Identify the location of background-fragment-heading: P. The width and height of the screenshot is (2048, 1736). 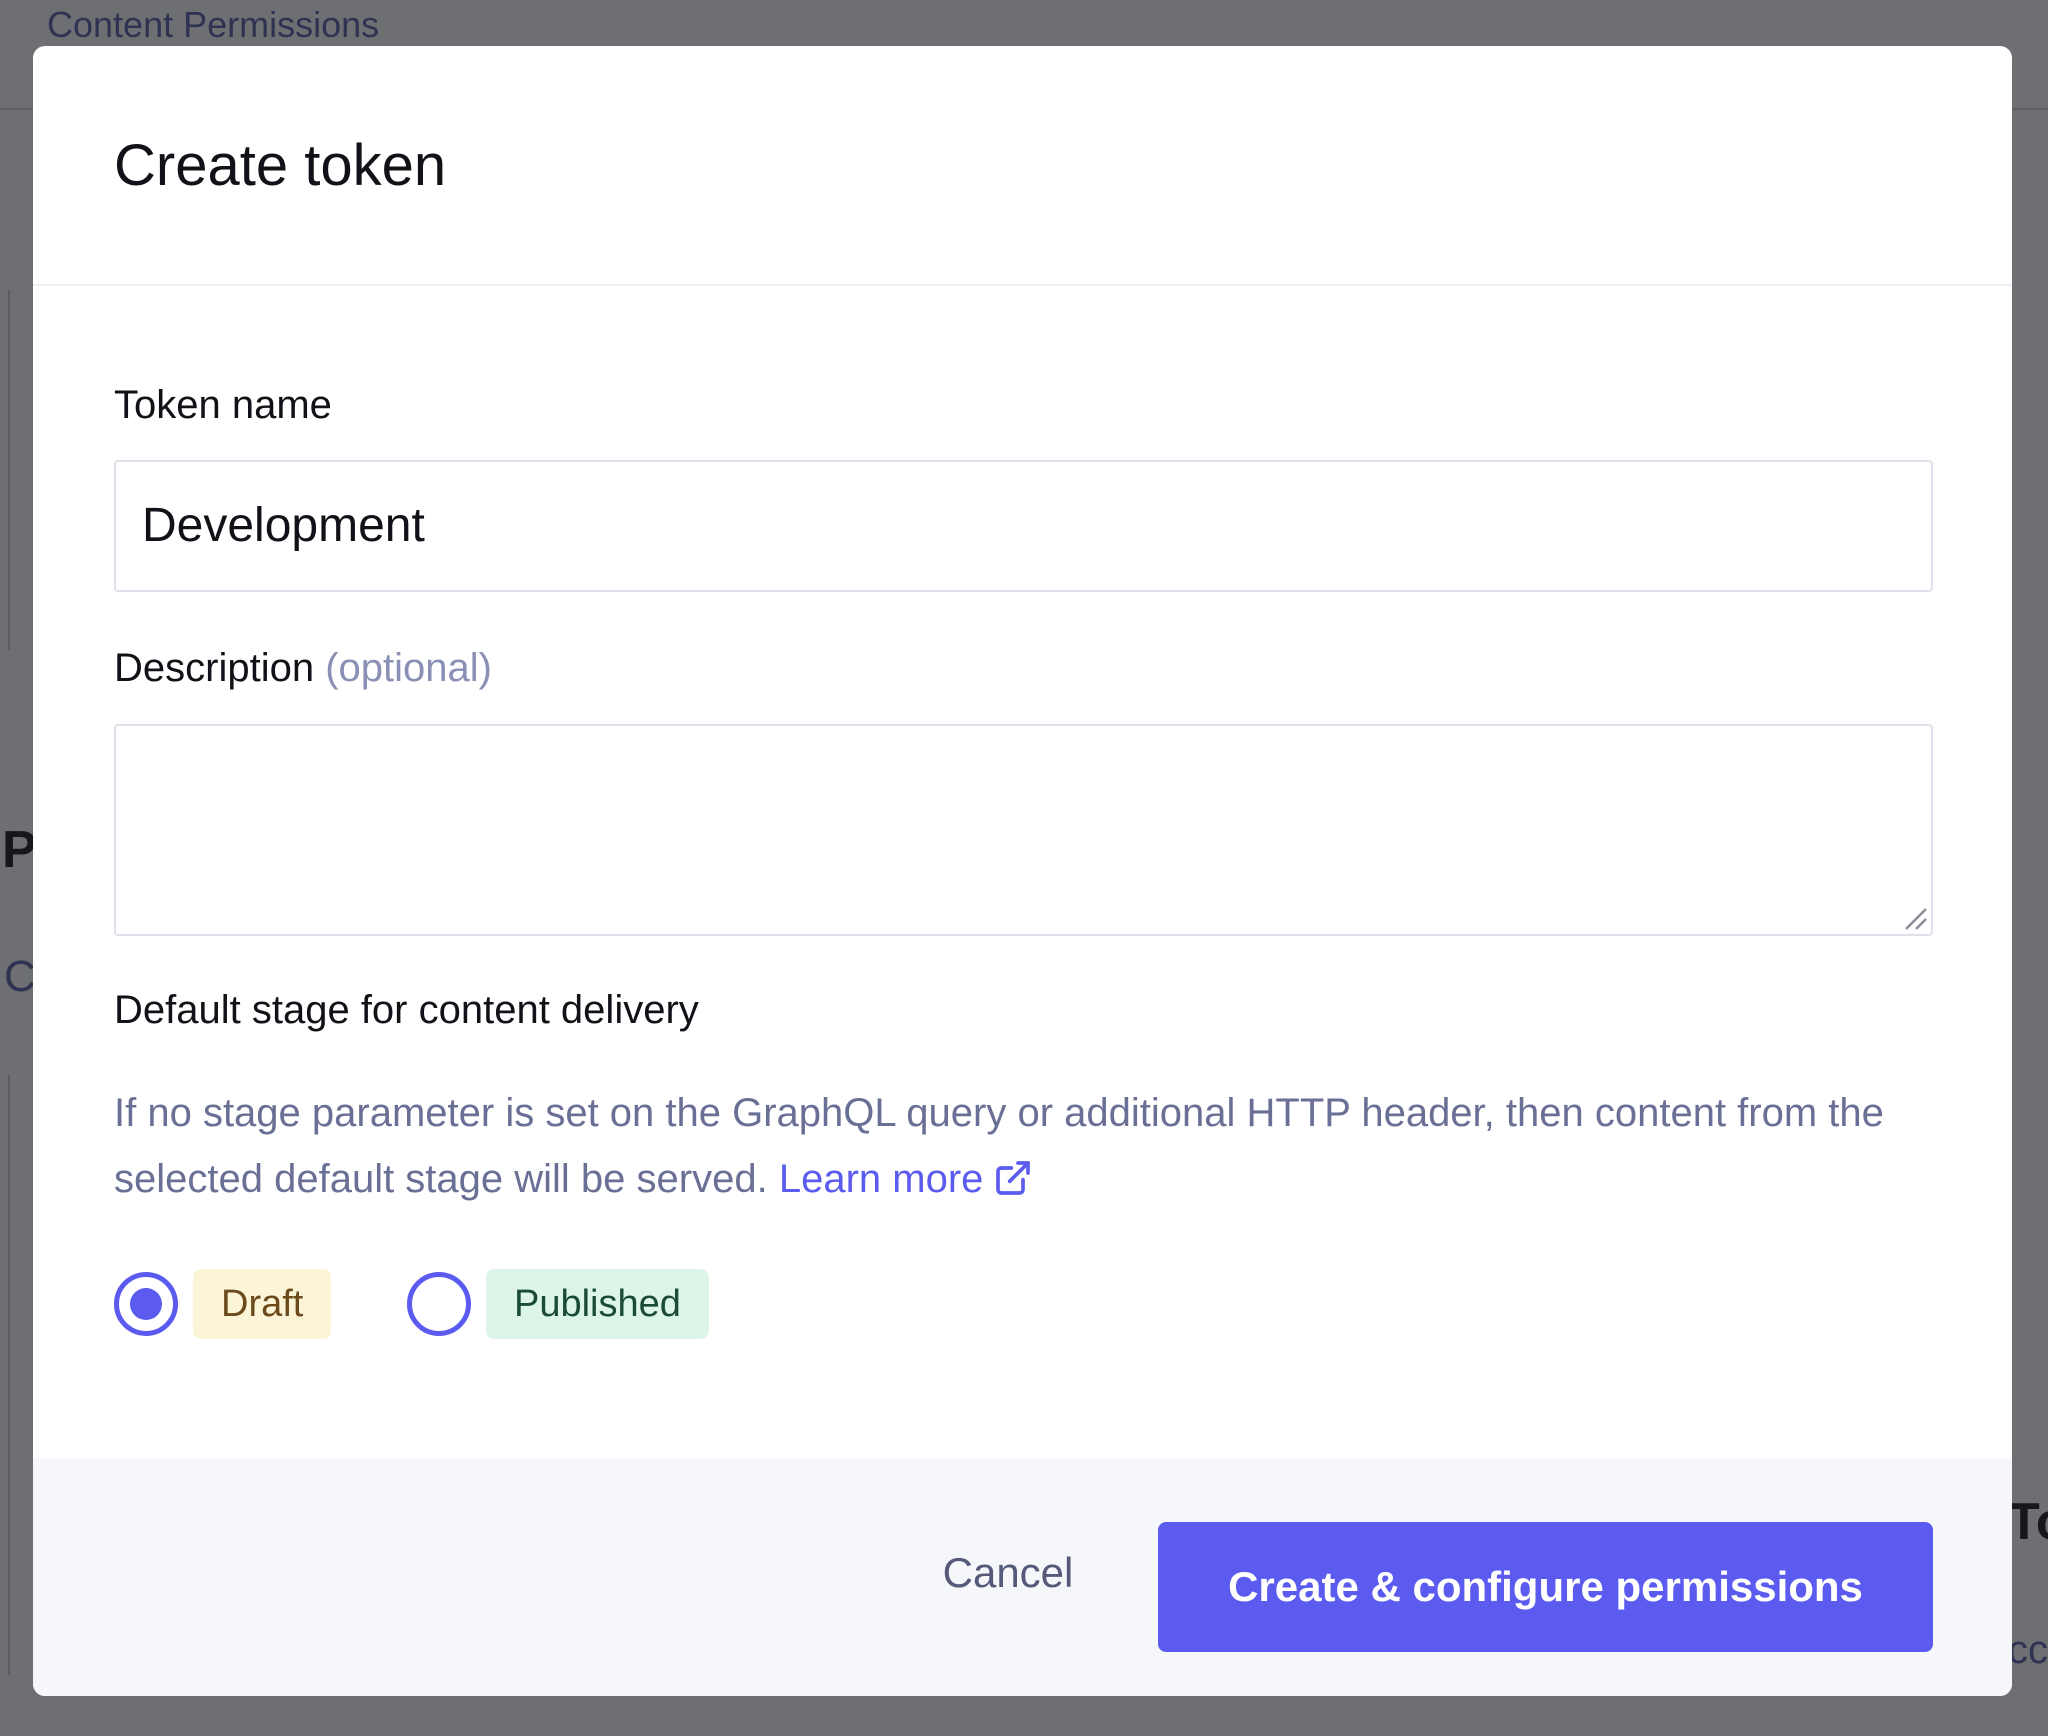
(19, 850).